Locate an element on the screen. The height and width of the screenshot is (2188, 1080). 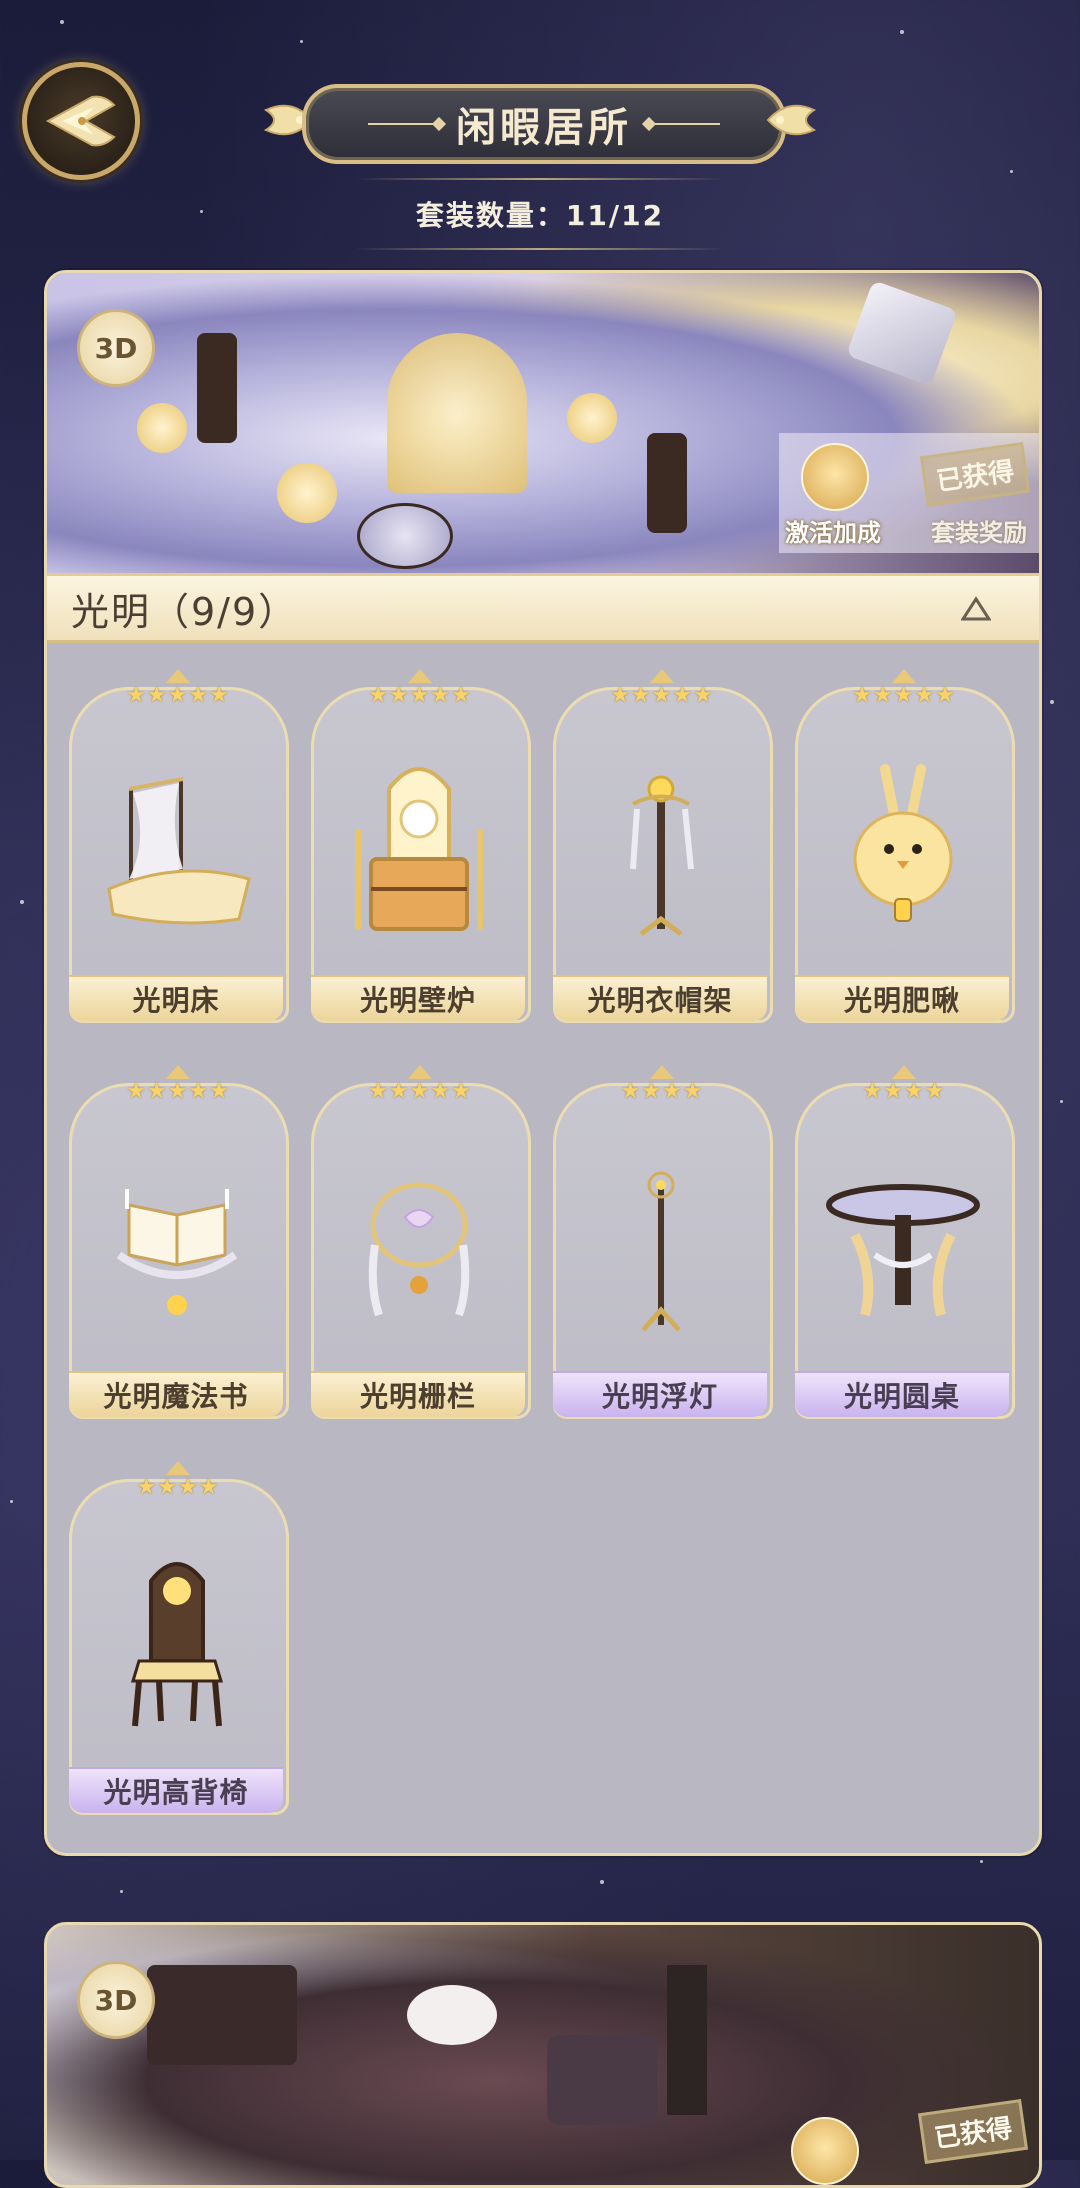
round-table-icon is located at coordinates (903, 1250).